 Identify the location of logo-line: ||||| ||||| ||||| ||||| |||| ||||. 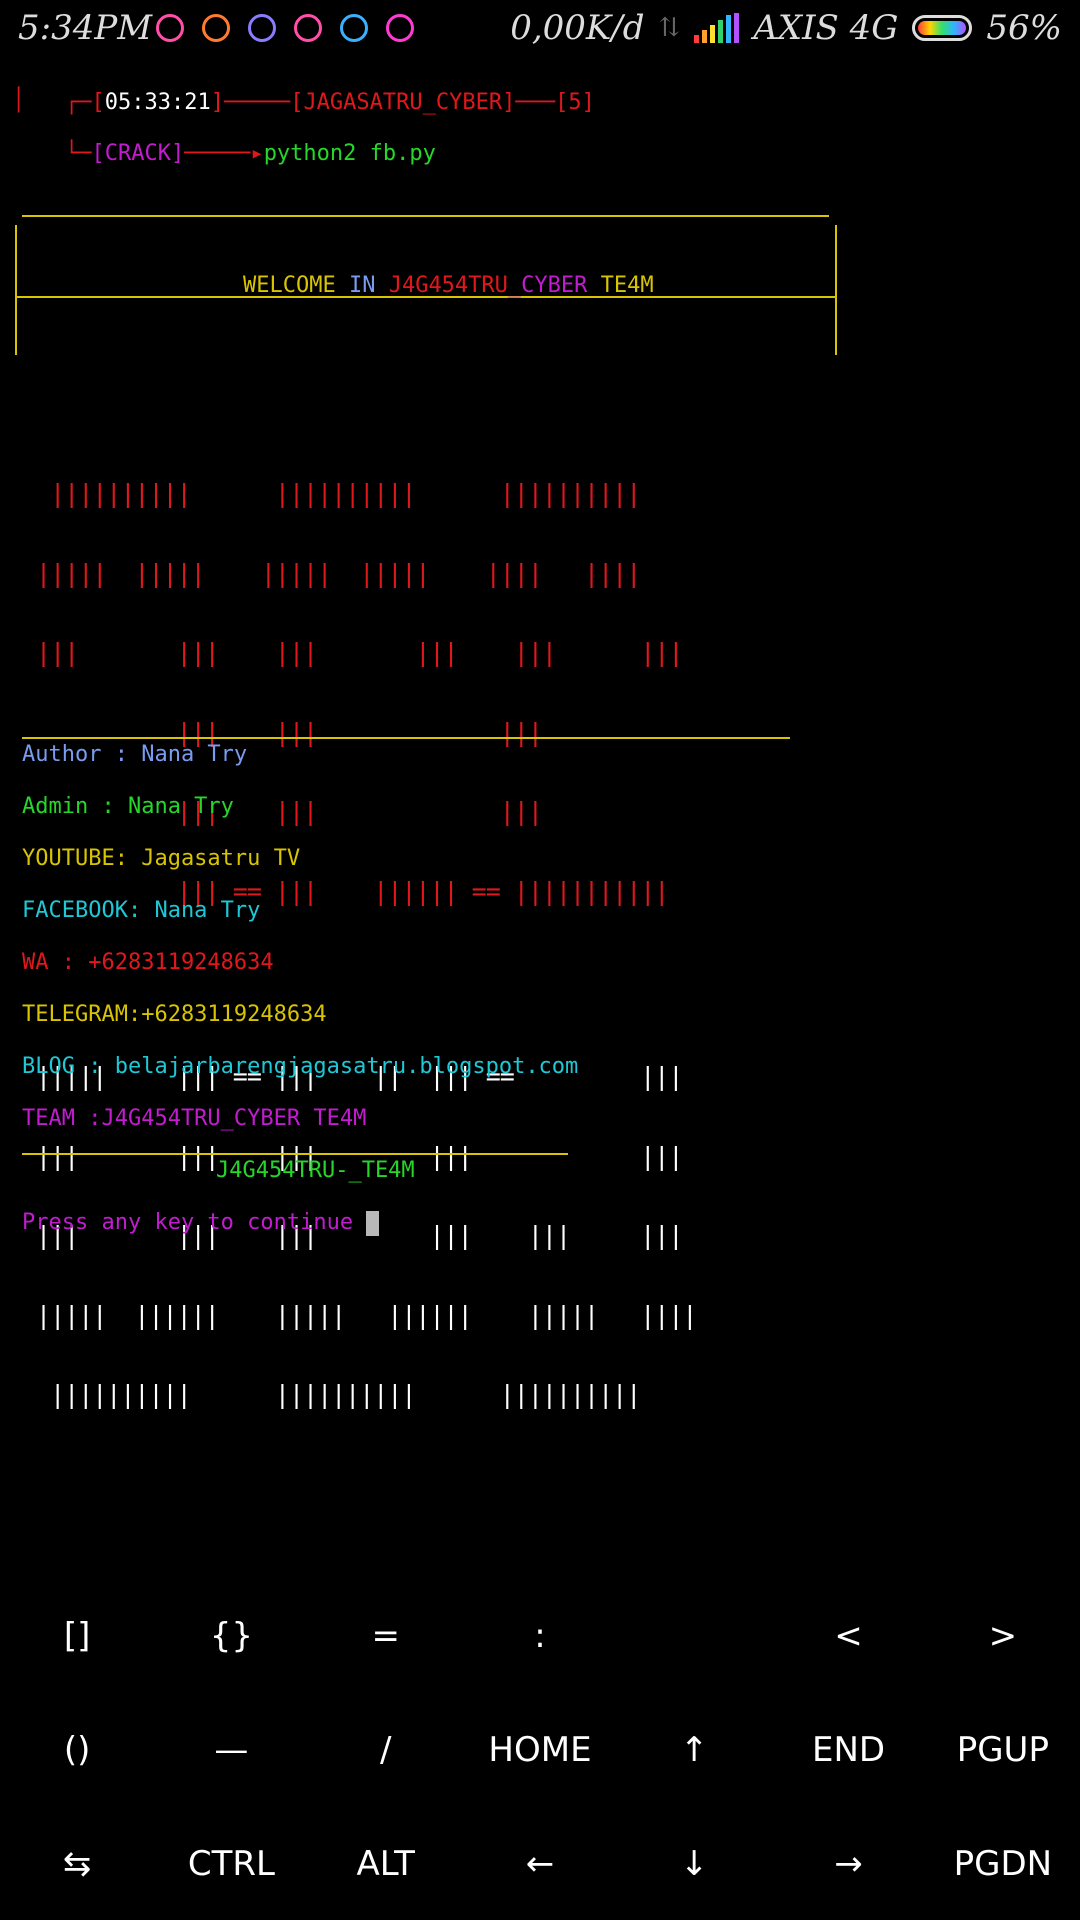
(331, 573).